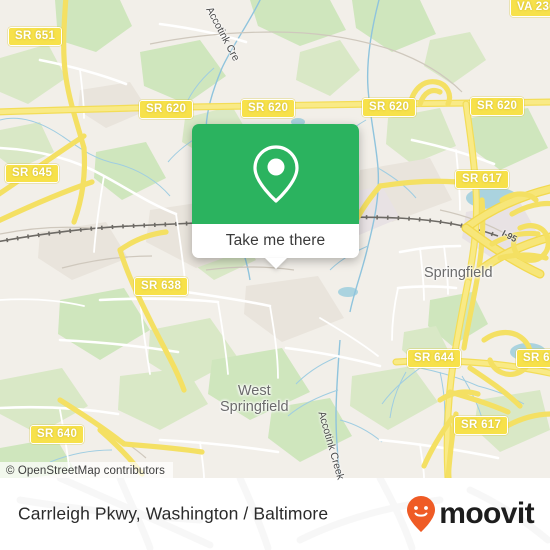 The height and width of the screenshot is (550, 550). What do you see at coordinates (530, 8) in the screenshot?
I see `road-shield: VA 236` at bounding box center [530, 8].